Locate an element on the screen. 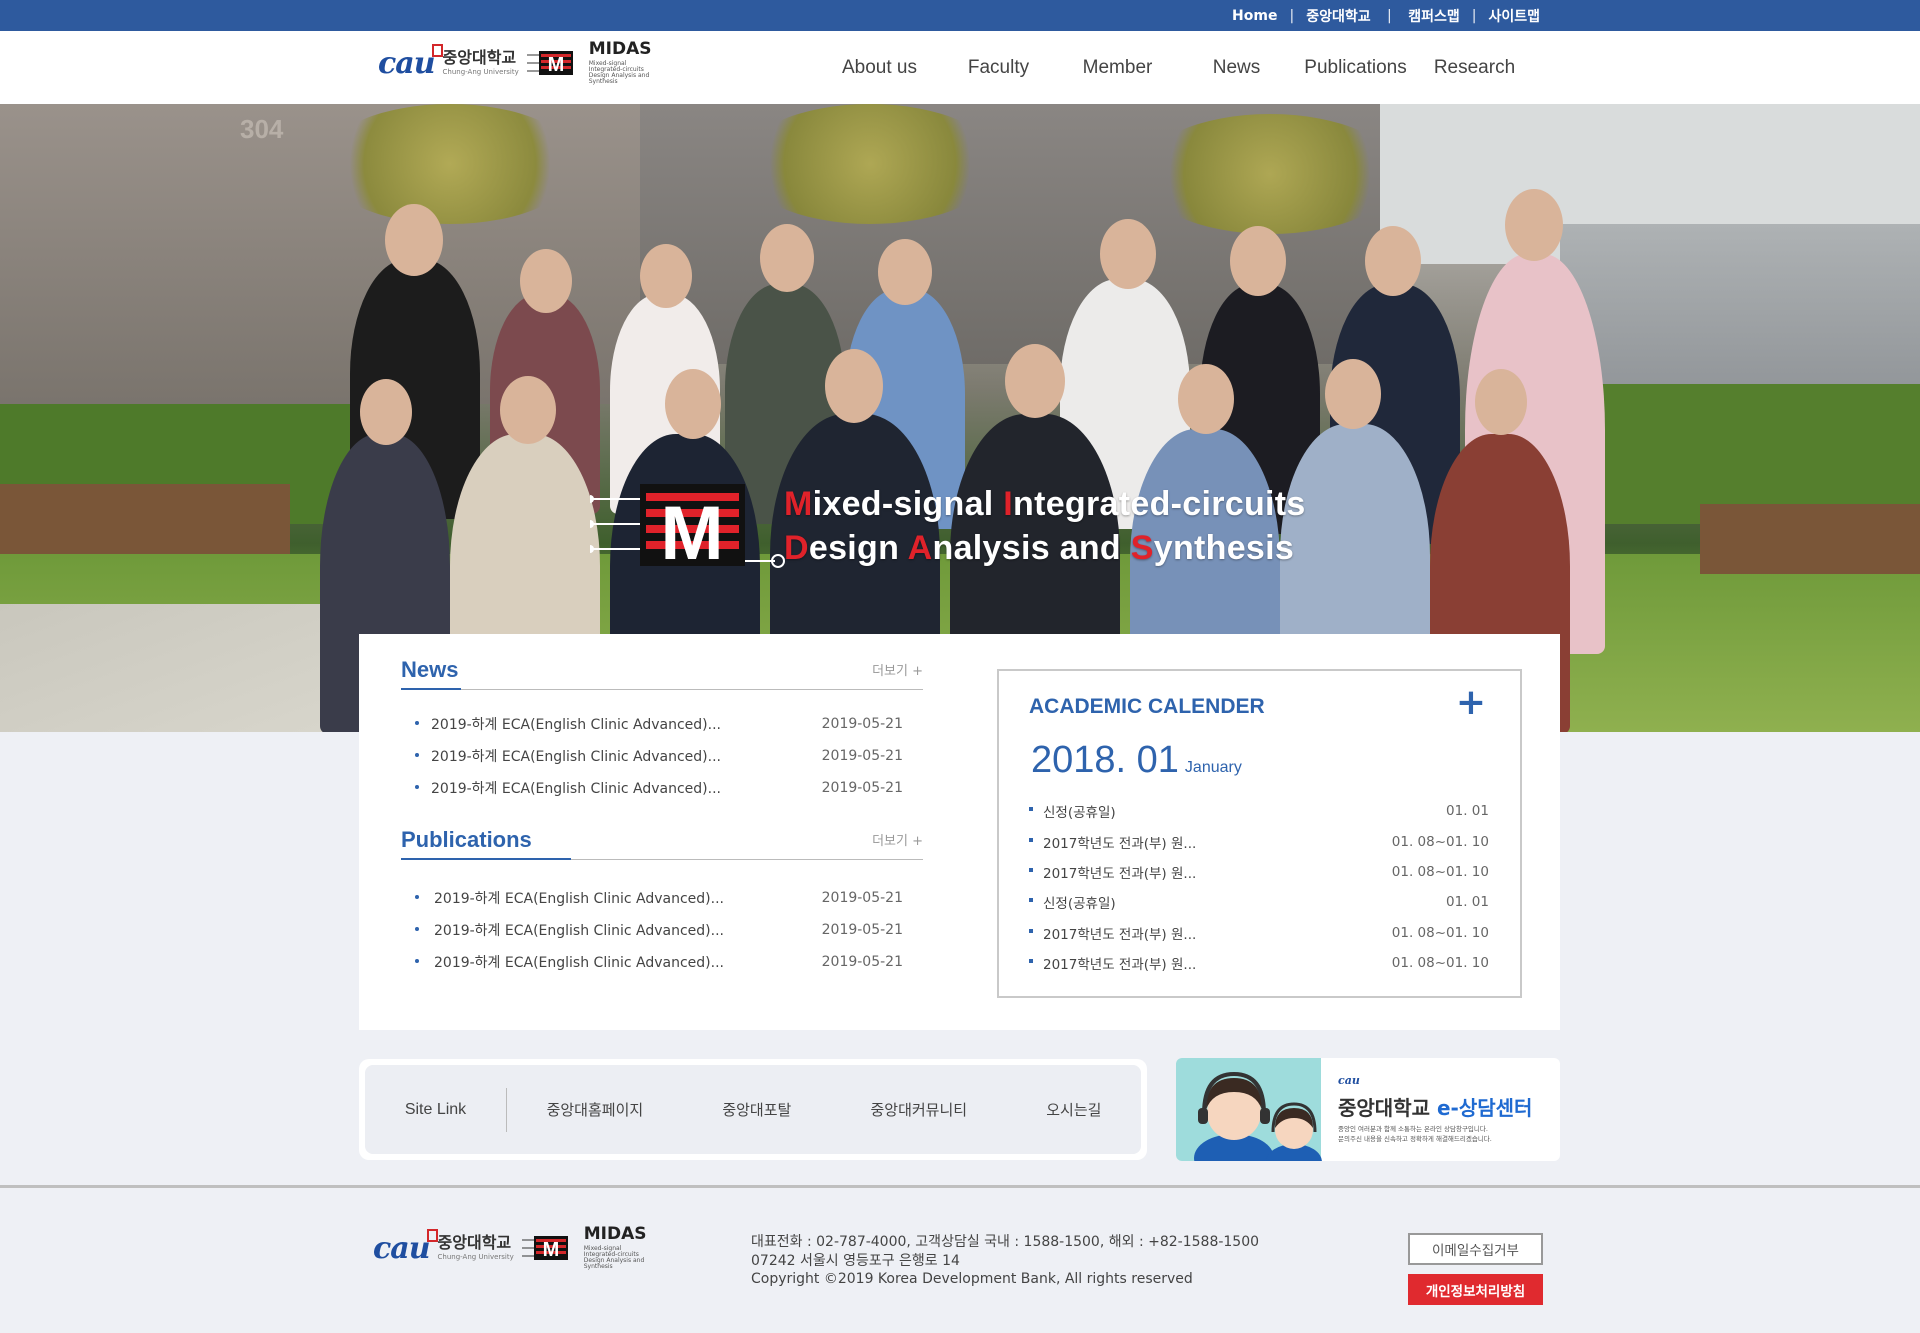 The image size is (1920, 1333). counsel-cau-logo: CAU is located at coordinates (1349, 1080).